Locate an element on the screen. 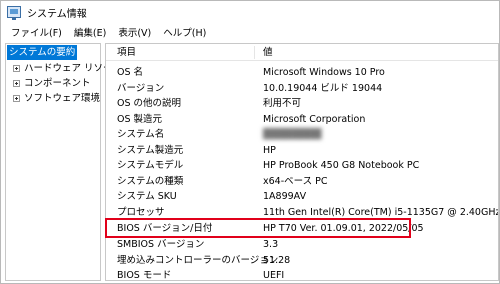 The image size is (500, 284). table-row: システムの種類 x64-ベース PC is located at coordinates (302, 182).